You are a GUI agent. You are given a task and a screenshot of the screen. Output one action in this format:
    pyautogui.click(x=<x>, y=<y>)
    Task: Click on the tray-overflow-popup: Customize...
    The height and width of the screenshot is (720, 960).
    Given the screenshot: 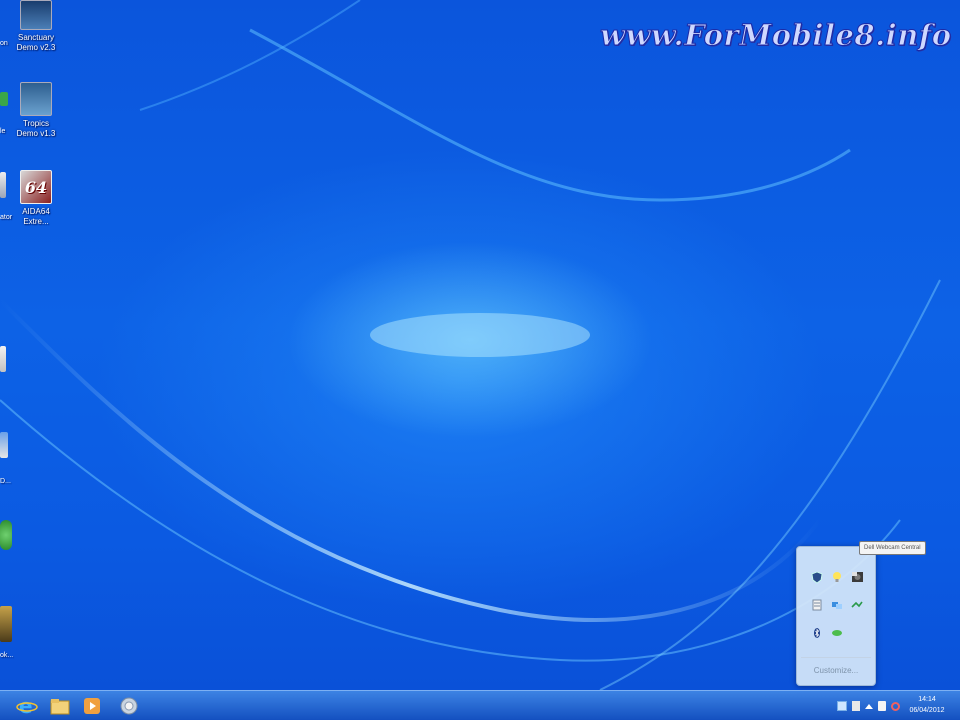 What is the action you would take?
    pyautogui.click(x=836, y=616)
    